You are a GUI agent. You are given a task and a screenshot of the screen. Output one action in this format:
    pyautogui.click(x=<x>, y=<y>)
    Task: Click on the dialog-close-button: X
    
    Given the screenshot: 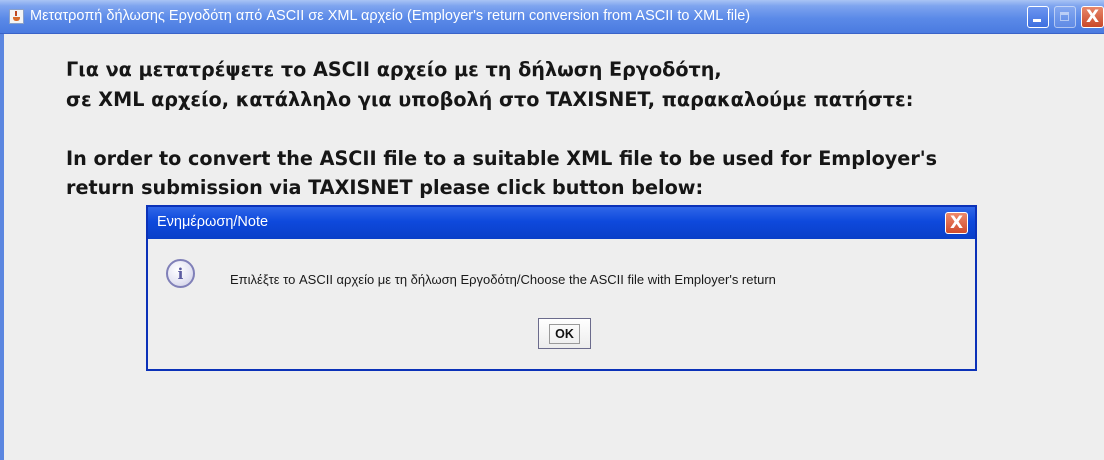 What is the action you would take?
    pyautogui.click(x=956, y=223)
    